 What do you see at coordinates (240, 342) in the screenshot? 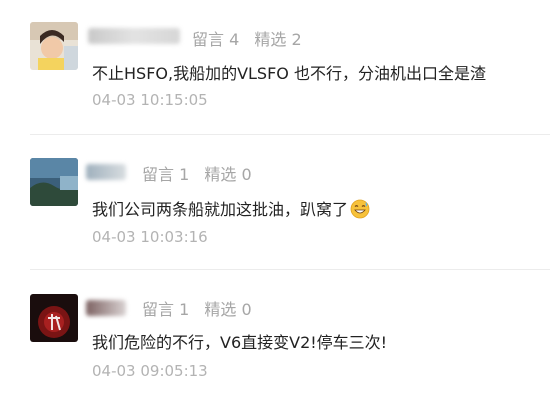
I see `comment-text: 我们危险的不行，V6直接变V2!停车三次!` at bounding box center [240, 342].